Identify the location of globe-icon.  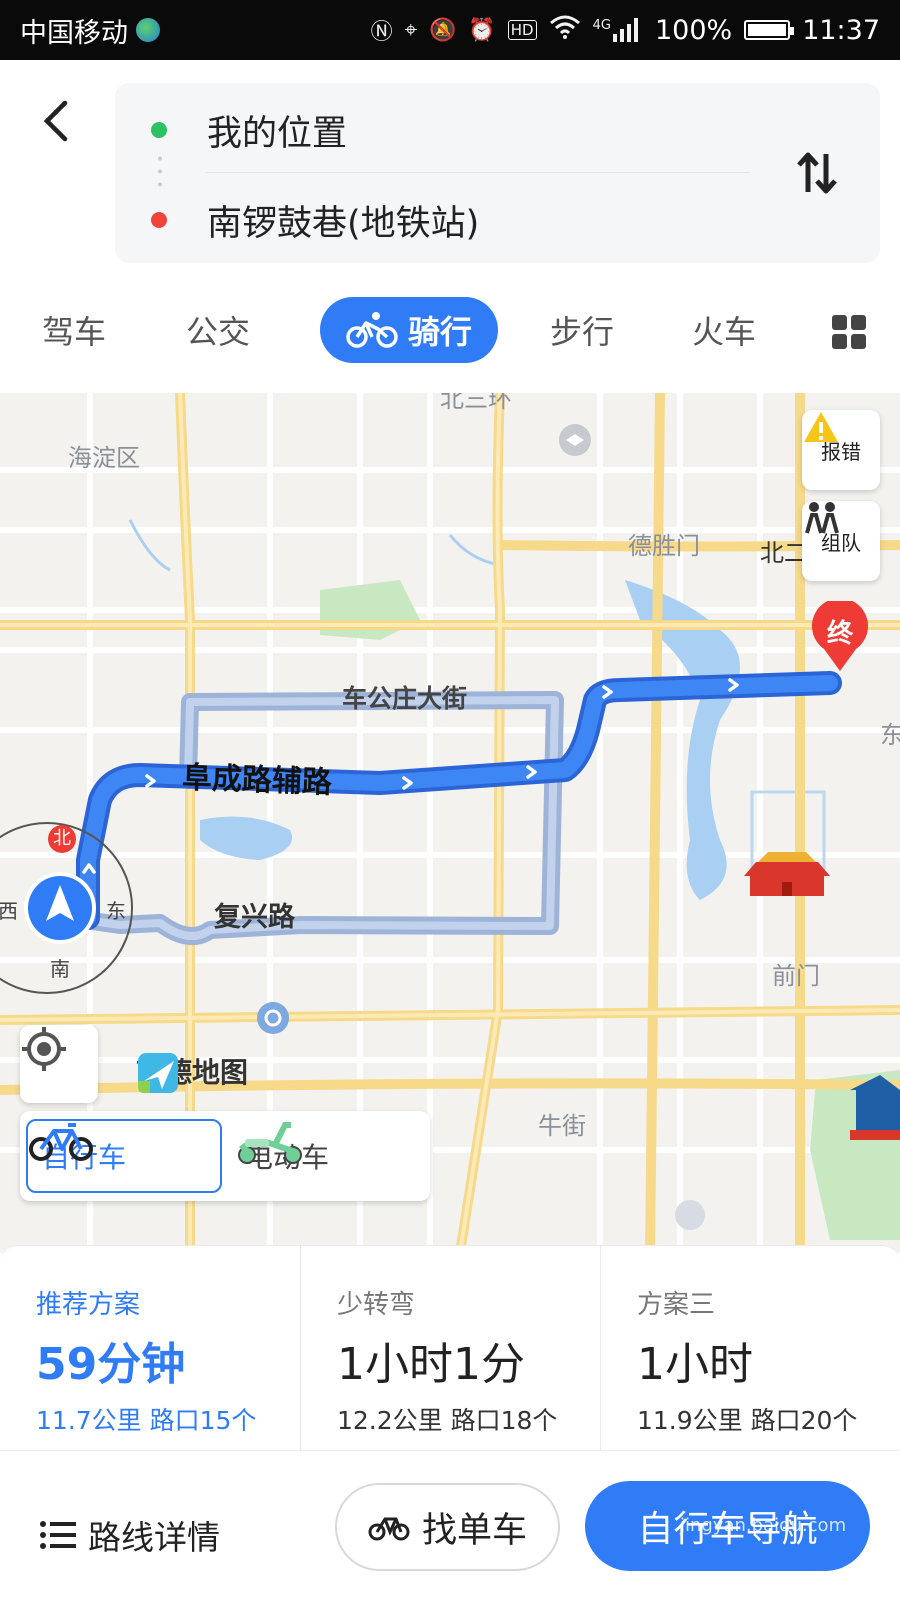
(148, 30).